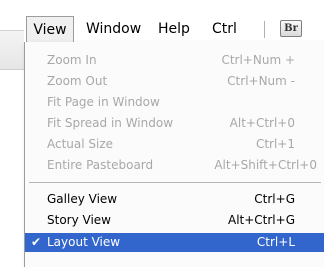 Image resolution: width=324 pixels, height=267 pixels. Describe the element at coordinates (274, 199) in the screenshot. I see `menu-item-shortcut: Ctrl+G` at that location.